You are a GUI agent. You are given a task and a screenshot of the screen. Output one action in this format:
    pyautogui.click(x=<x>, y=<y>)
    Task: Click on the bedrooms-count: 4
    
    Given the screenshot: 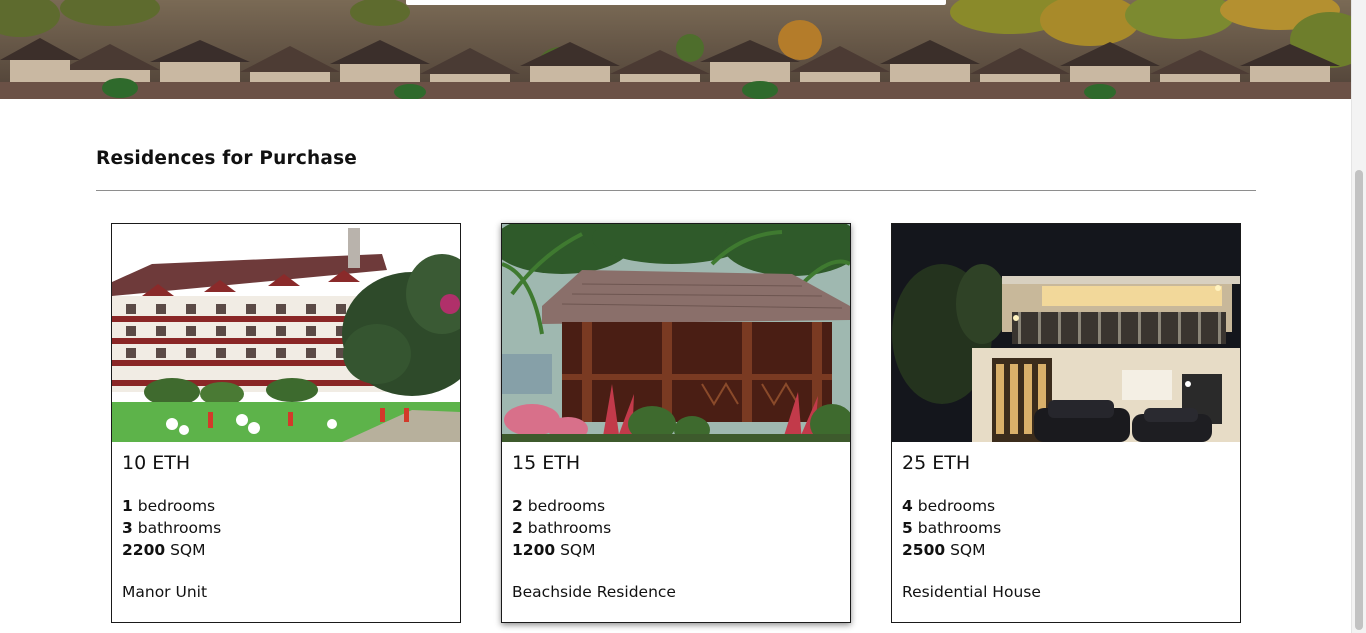 What is the action you would take?
    pyautogui.click(x=907, y=506)
    